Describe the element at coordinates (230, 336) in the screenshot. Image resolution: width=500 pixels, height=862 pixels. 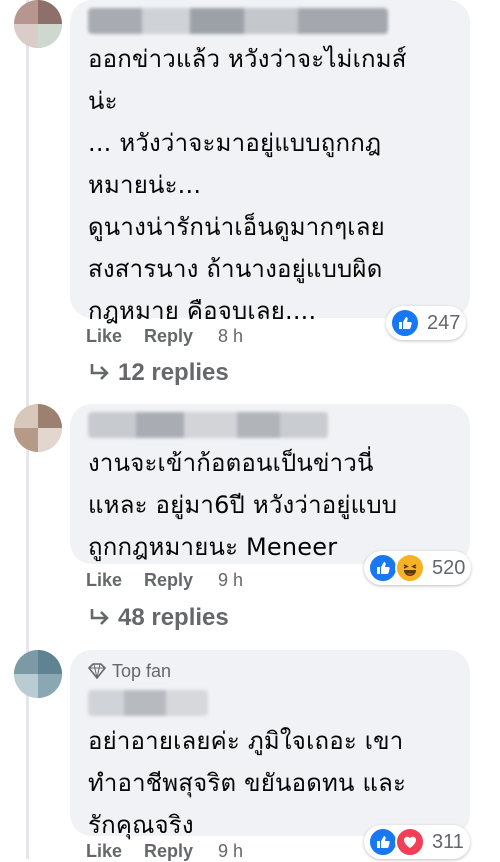
I see `timestamp: 8 h` at that location.